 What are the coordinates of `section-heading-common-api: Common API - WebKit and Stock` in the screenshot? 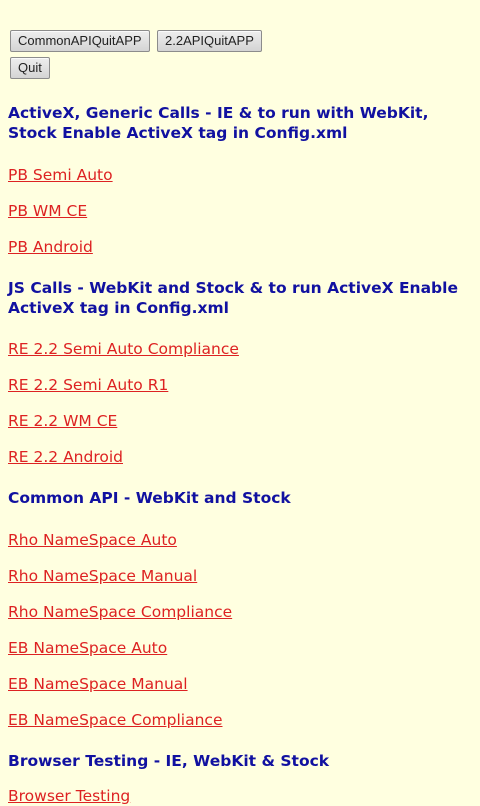 It's located at (149, 498).